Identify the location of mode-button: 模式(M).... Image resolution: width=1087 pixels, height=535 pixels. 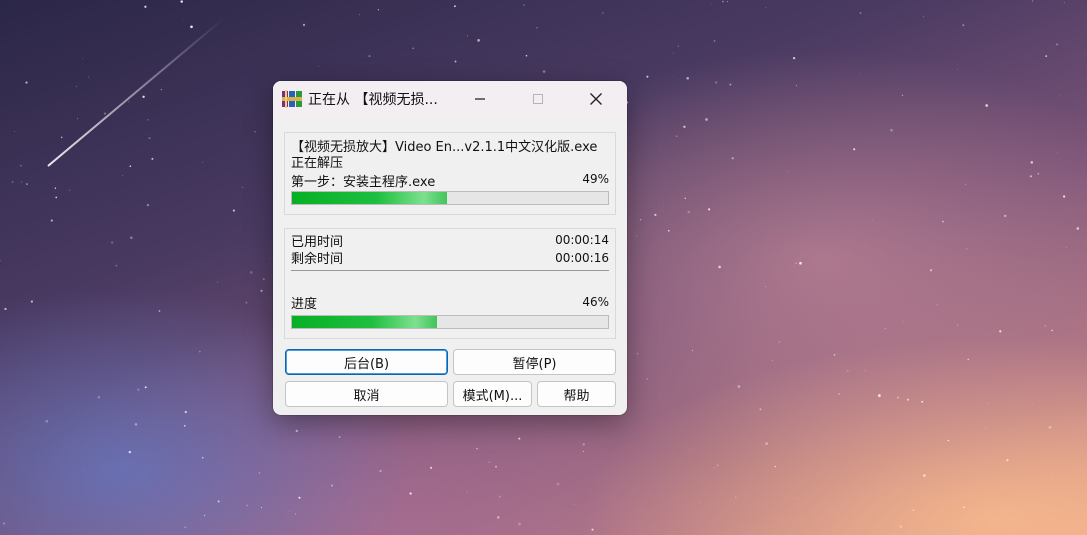
(492, 394).